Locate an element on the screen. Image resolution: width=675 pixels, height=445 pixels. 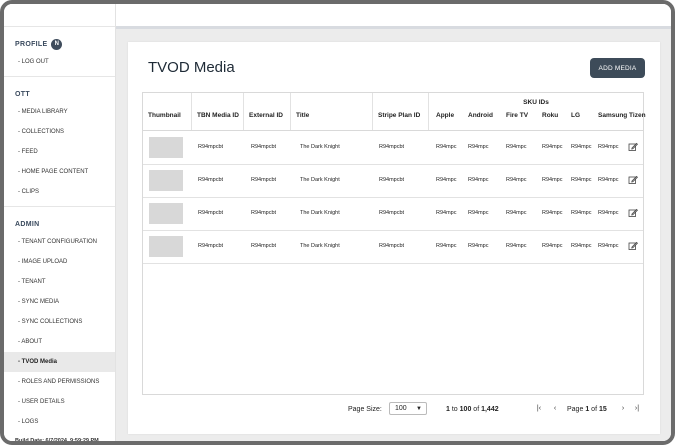
column-header-samsung-tizen: Samsung Tizen is located at coordinates (622, 115).